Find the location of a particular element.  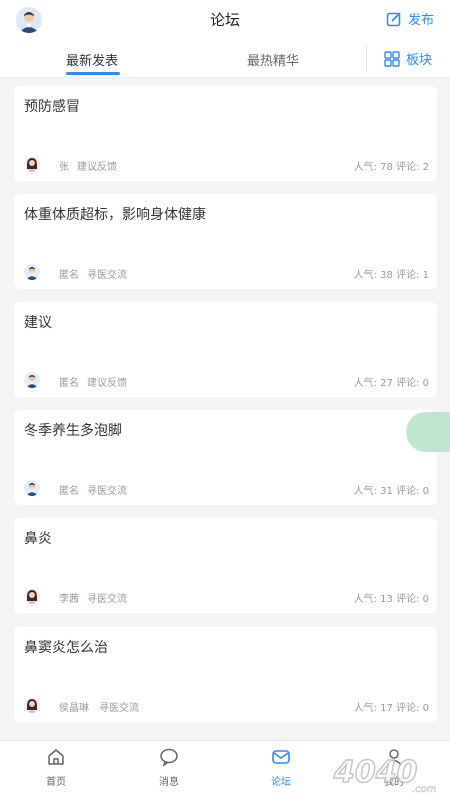

post-stats: 人气: 27 评论: 0 is located at coordinates (391, 383).